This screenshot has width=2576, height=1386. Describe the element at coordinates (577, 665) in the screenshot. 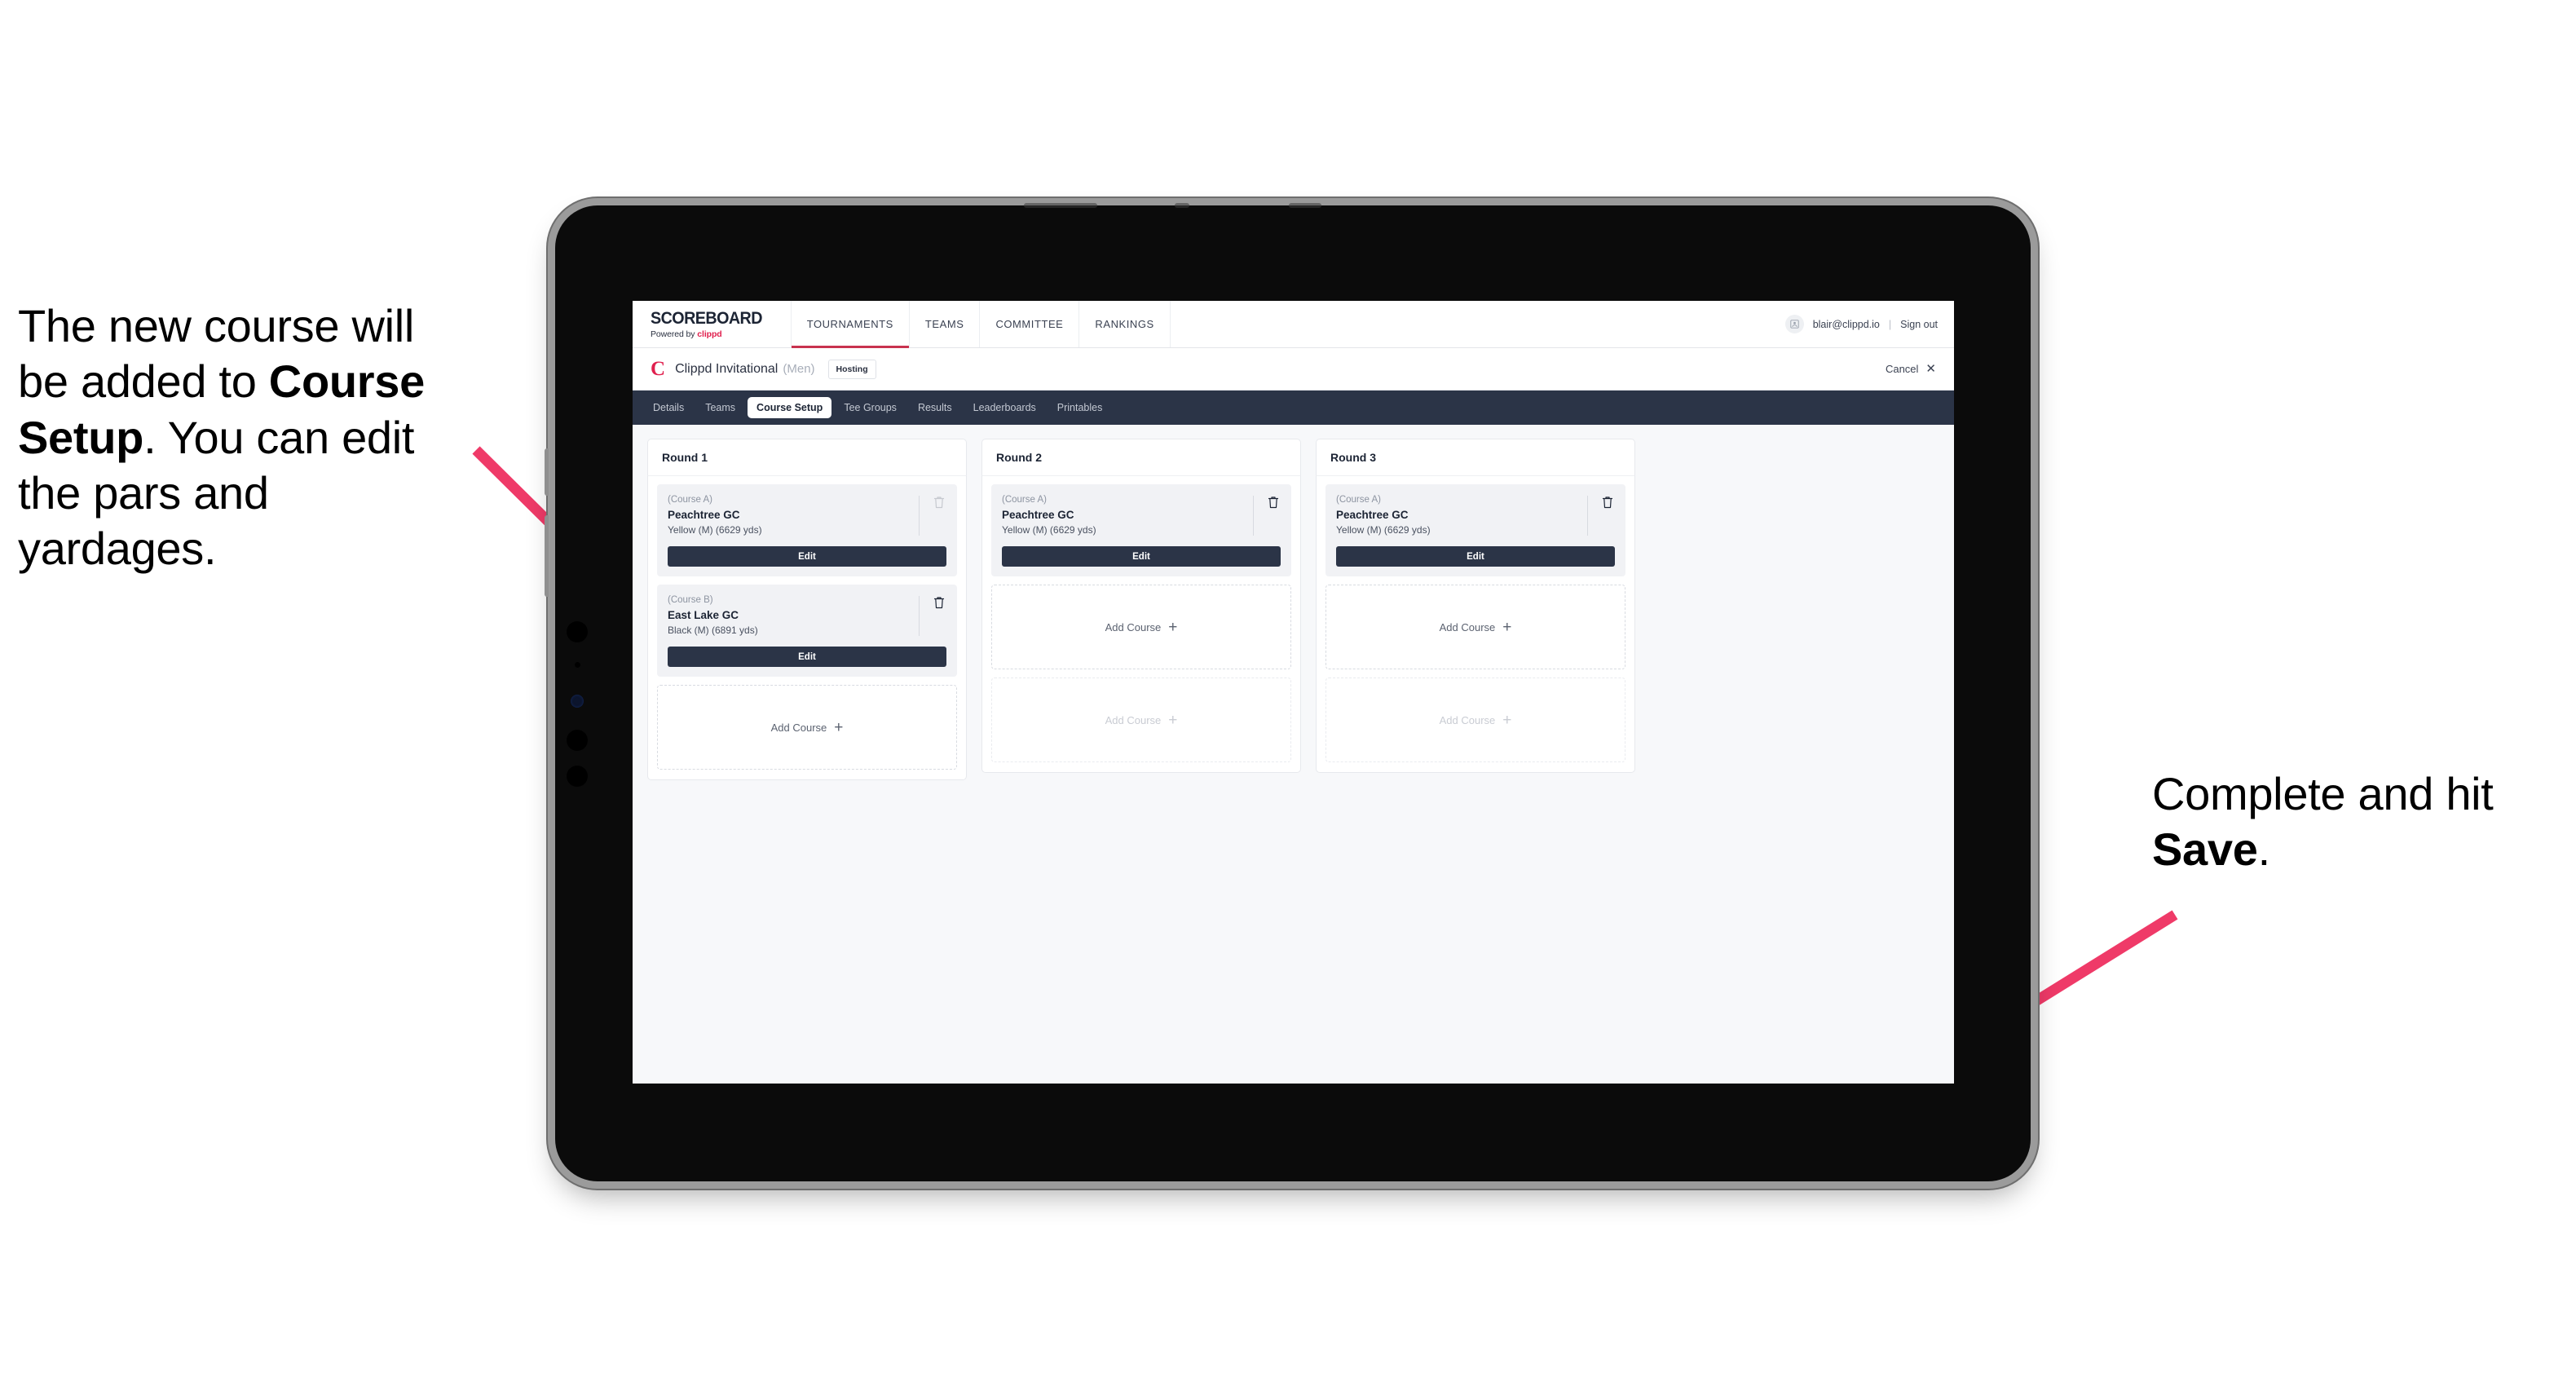

I see `ambient-sensor-icon` at that location.